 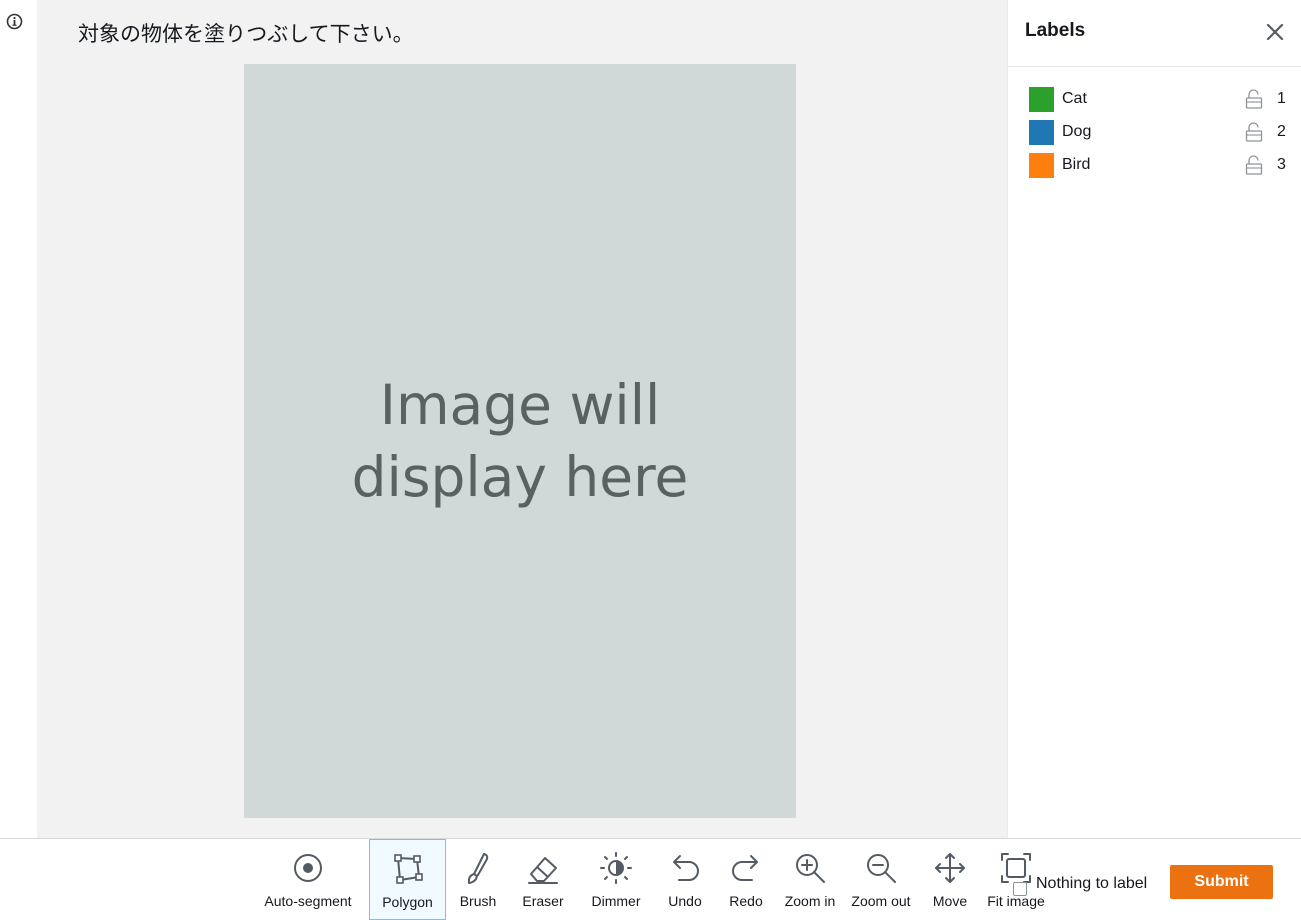 What do you see at coordinates (308, 868) in the screenshot?
I see `auto-segment-icon` at bounding box center [308, 868].